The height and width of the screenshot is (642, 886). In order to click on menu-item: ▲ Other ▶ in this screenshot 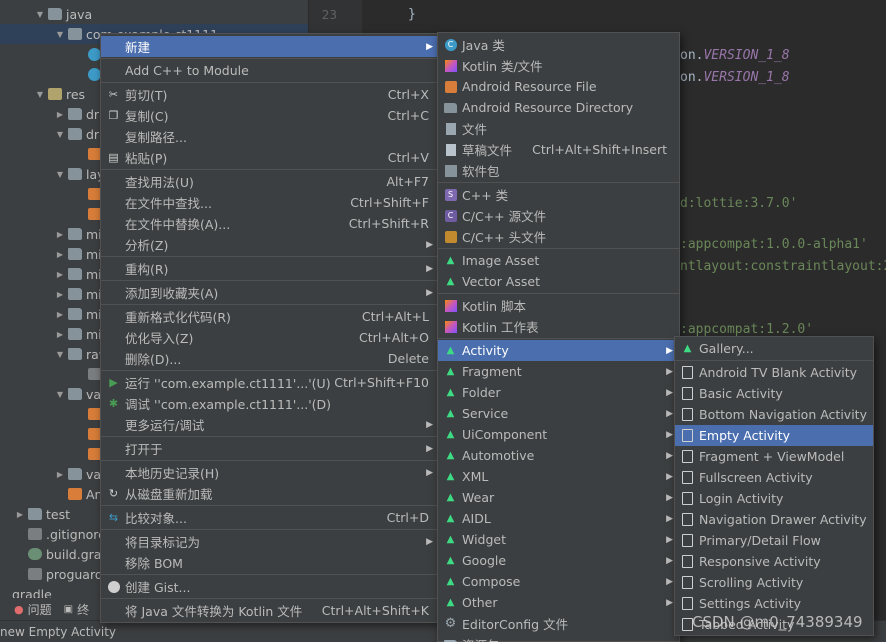, I will do `click(558, 602)`.